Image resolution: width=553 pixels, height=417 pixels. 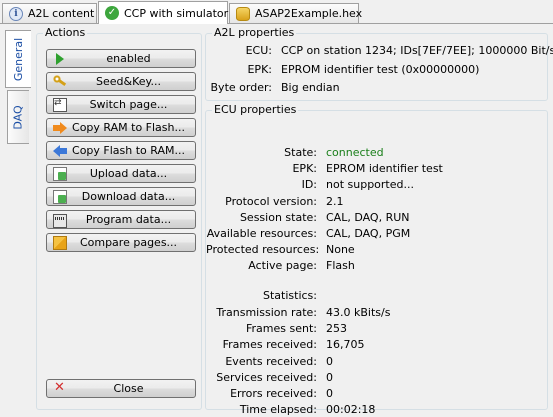 I want to click on arrow-right-icon, so click(x=60, y=128).